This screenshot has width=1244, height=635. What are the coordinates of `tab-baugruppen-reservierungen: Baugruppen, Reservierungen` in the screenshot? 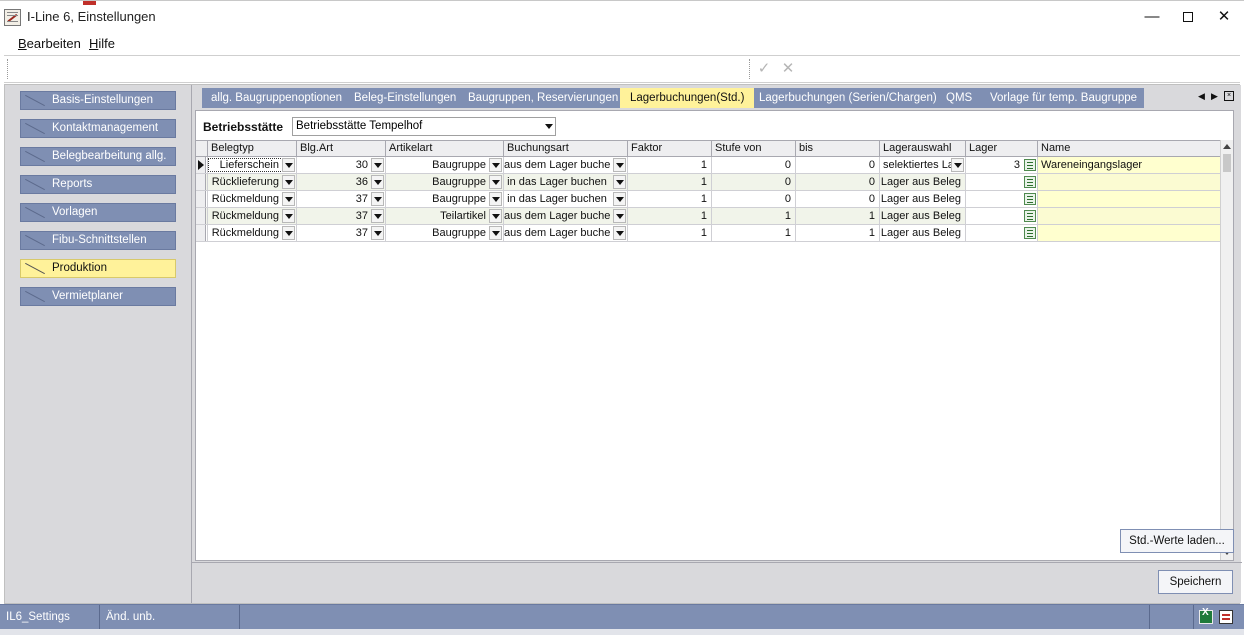 It's located at (543, 98).